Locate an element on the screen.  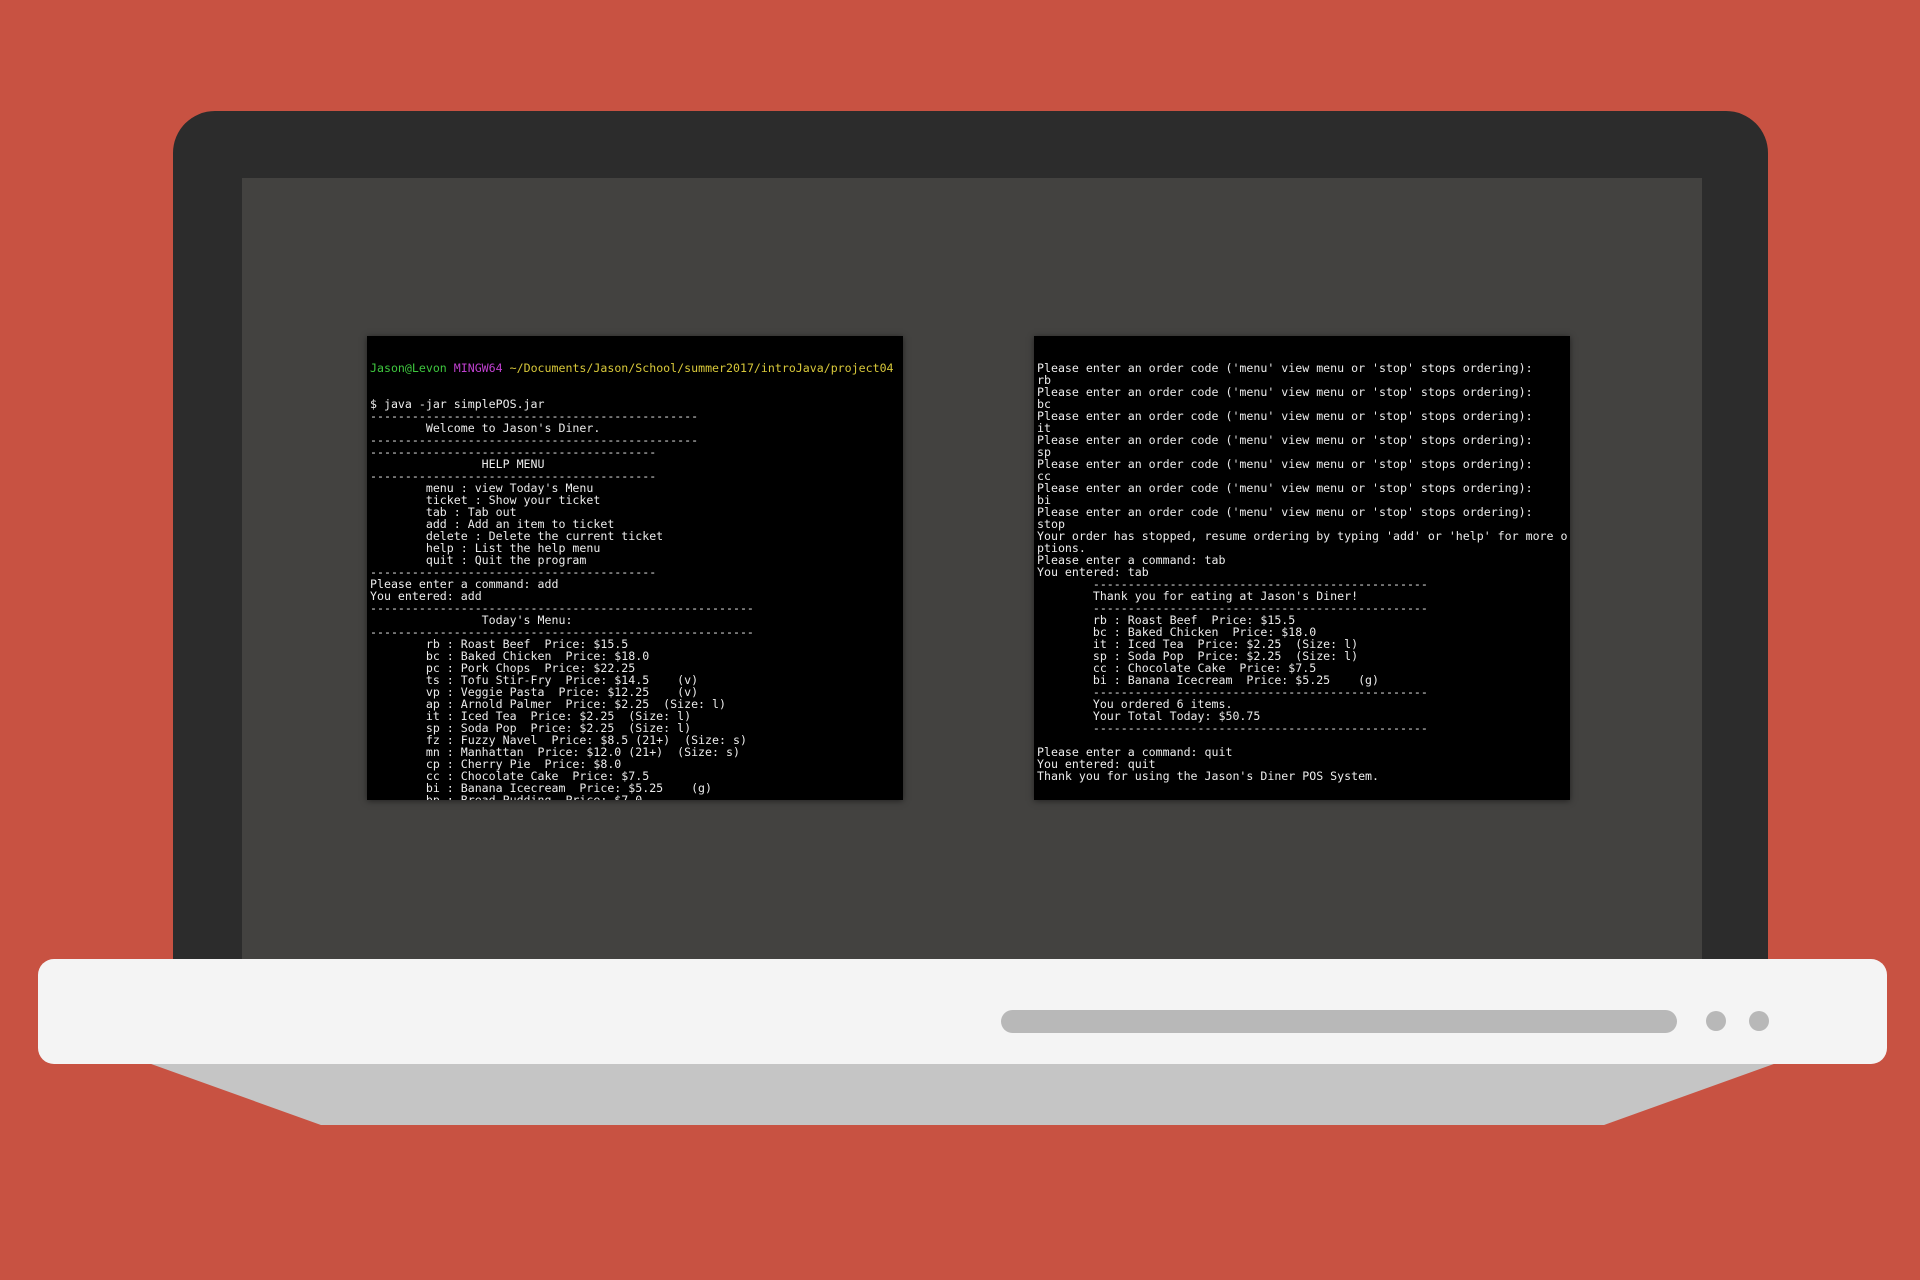
prompt-user: Jason@Levon is located at coordinates (408, 368).